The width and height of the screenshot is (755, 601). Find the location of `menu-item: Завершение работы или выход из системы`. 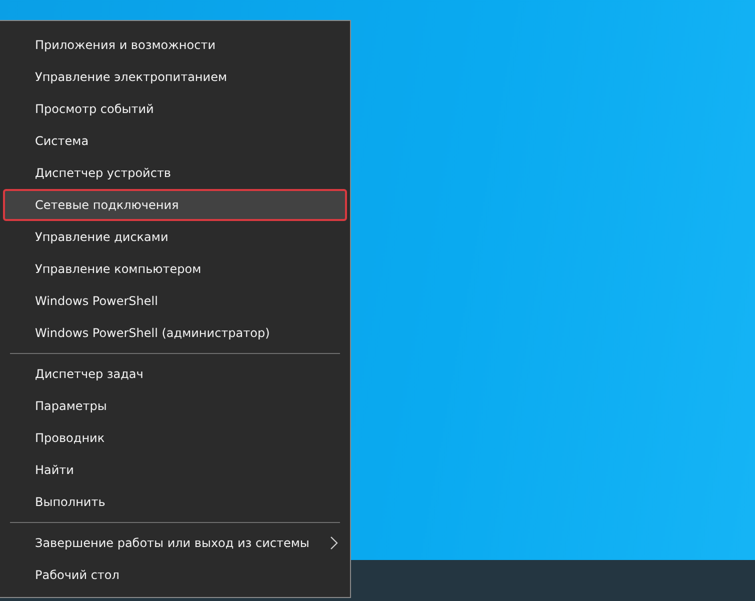

menu-item: Завершение работы или выход из системы is located at coordinates (175, 543).